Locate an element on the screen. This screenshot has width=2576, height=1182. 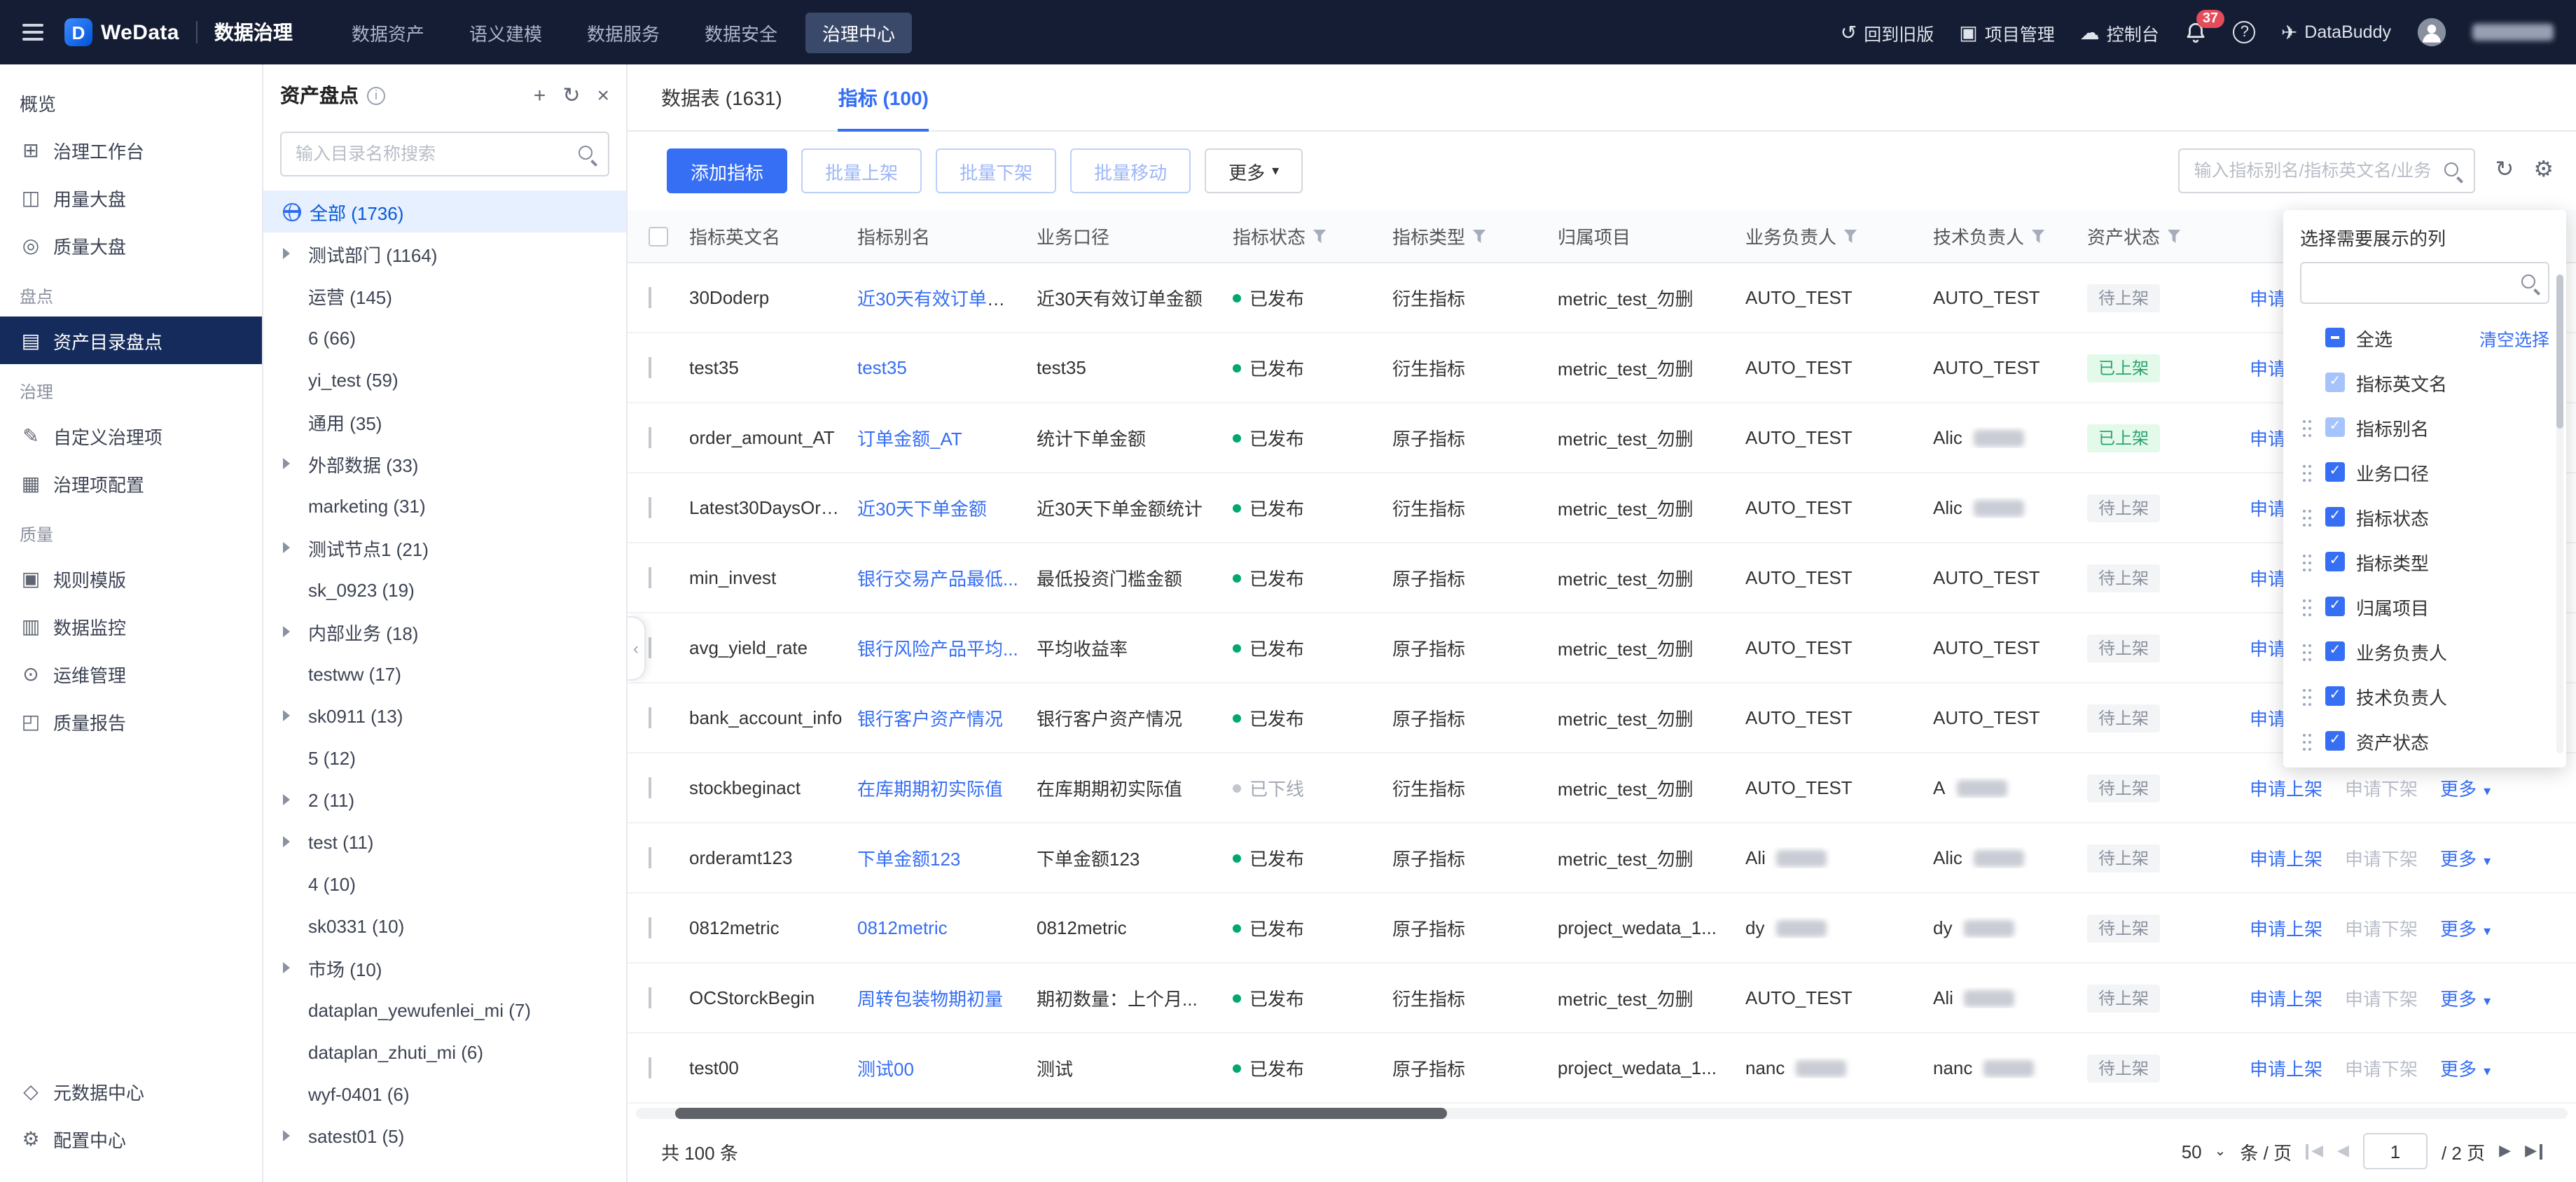
select-all-checkbox is located at coordinates (2335, 337).